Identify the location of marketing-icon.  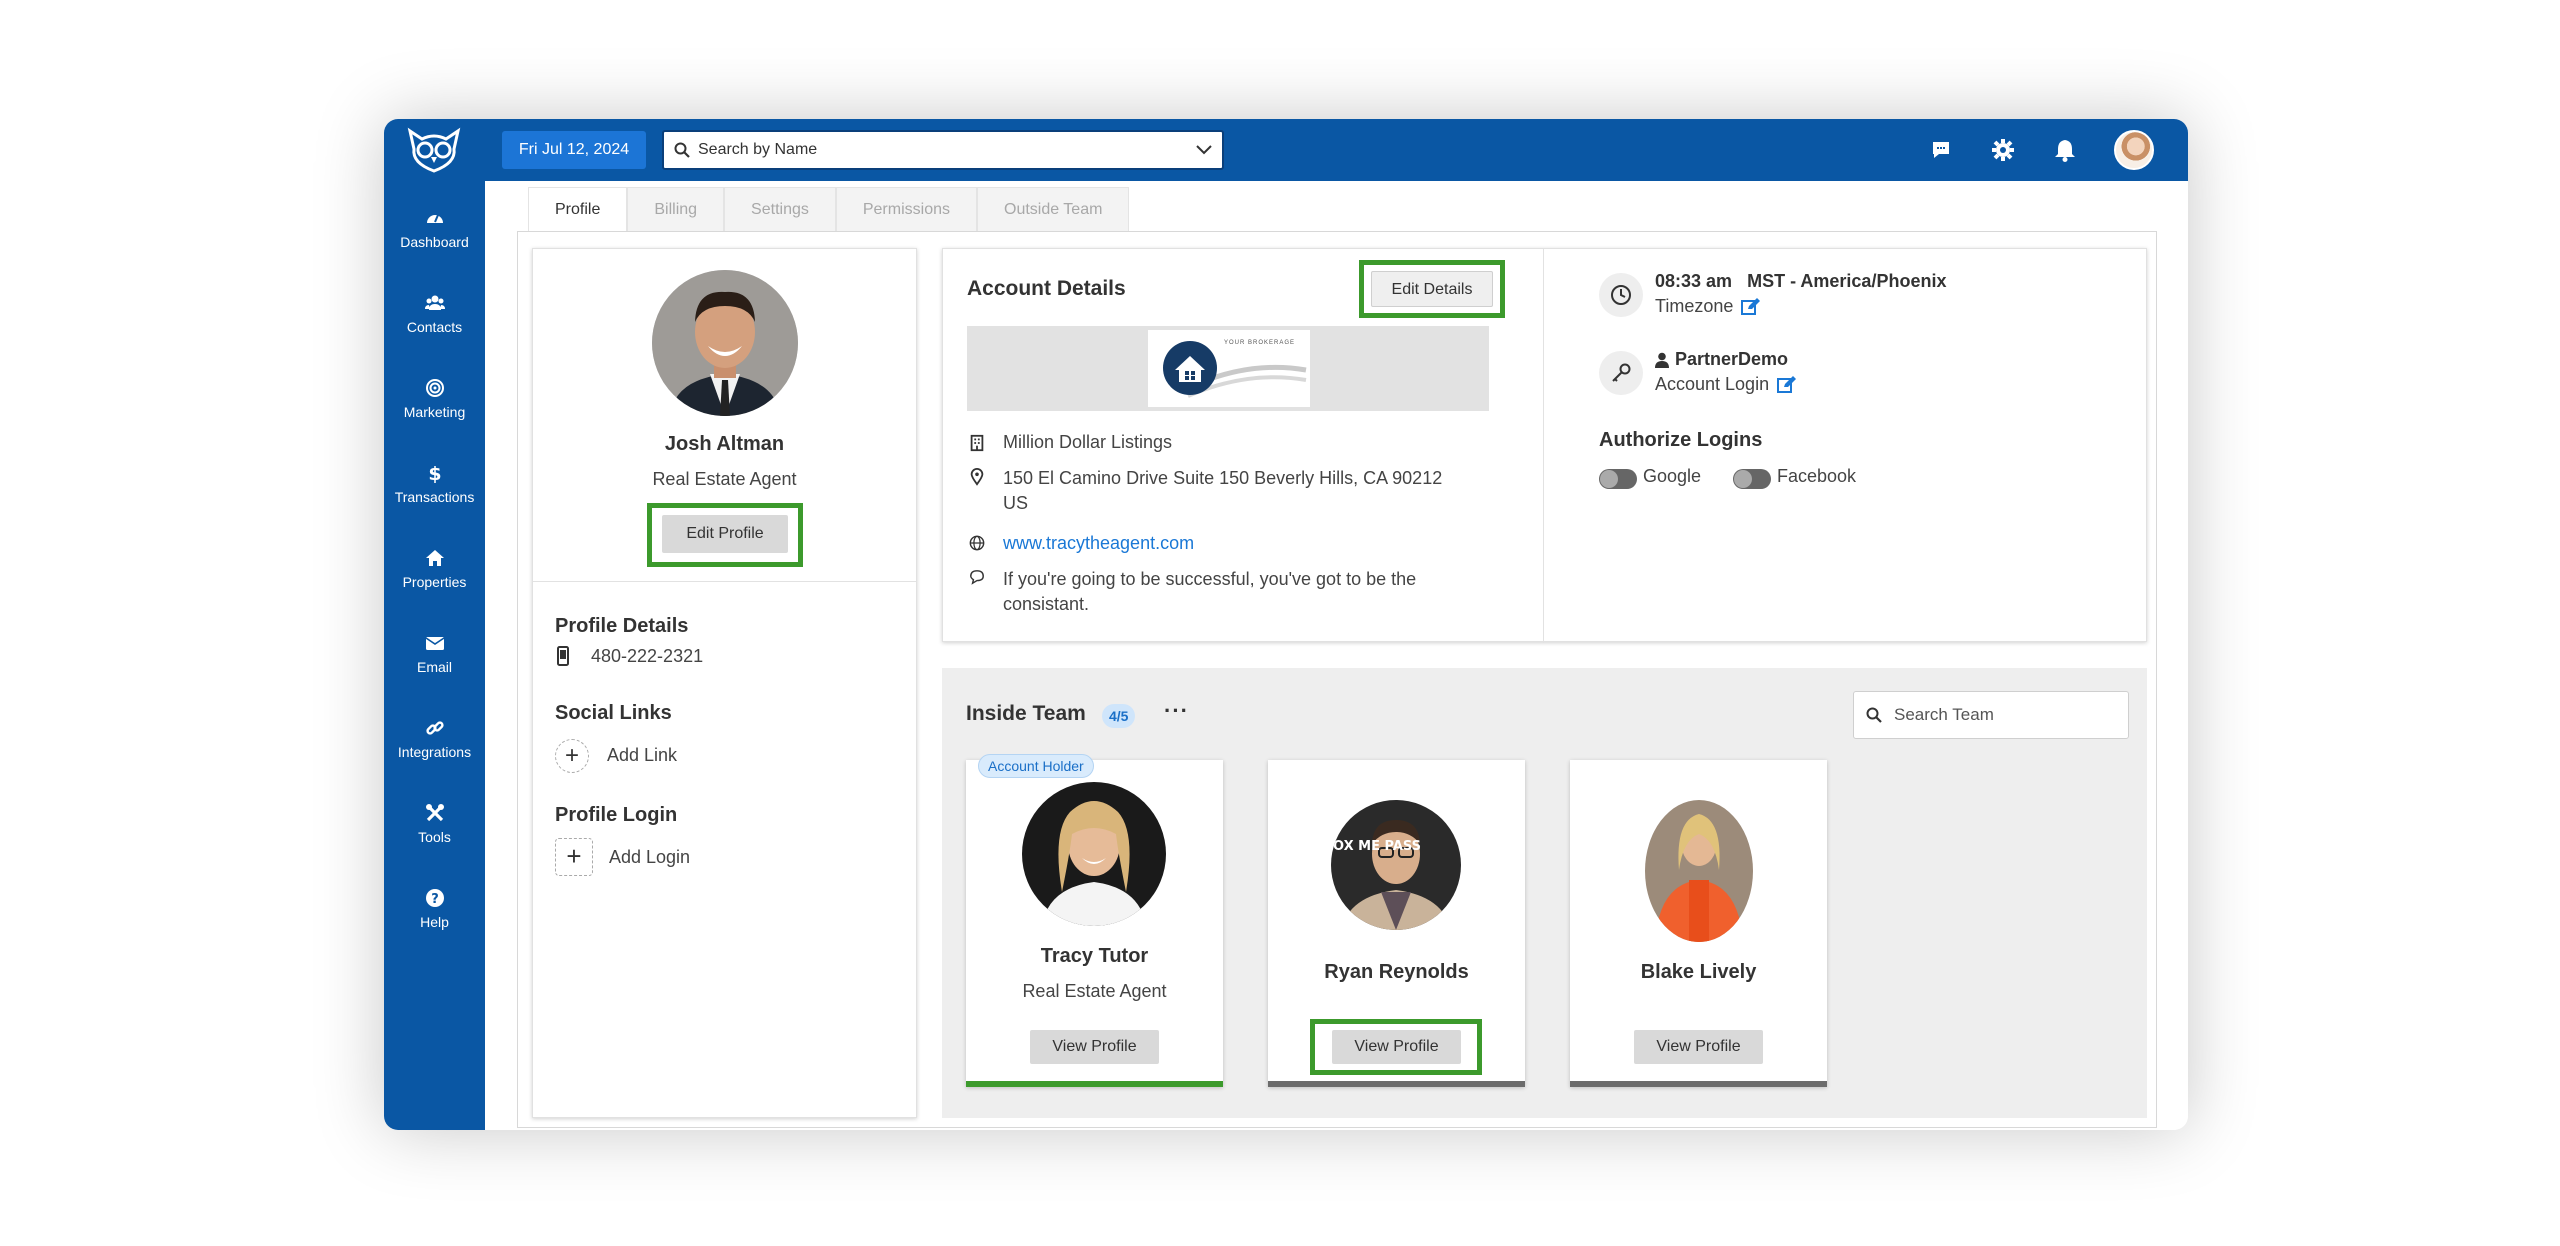
(434, 388).